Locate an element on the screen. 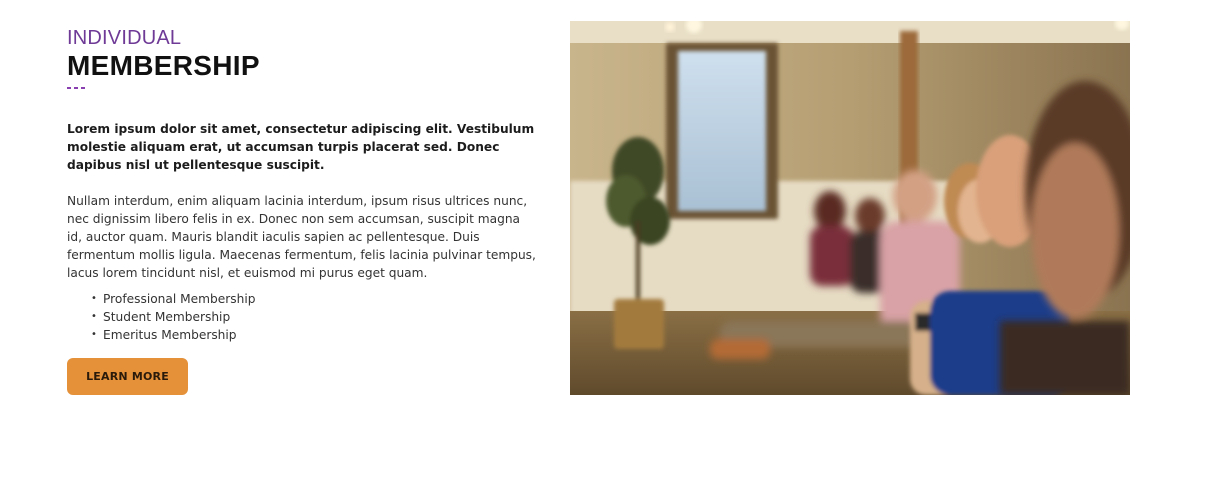  list-item: • Emeritus Membership is located at coordinates (164, 335).